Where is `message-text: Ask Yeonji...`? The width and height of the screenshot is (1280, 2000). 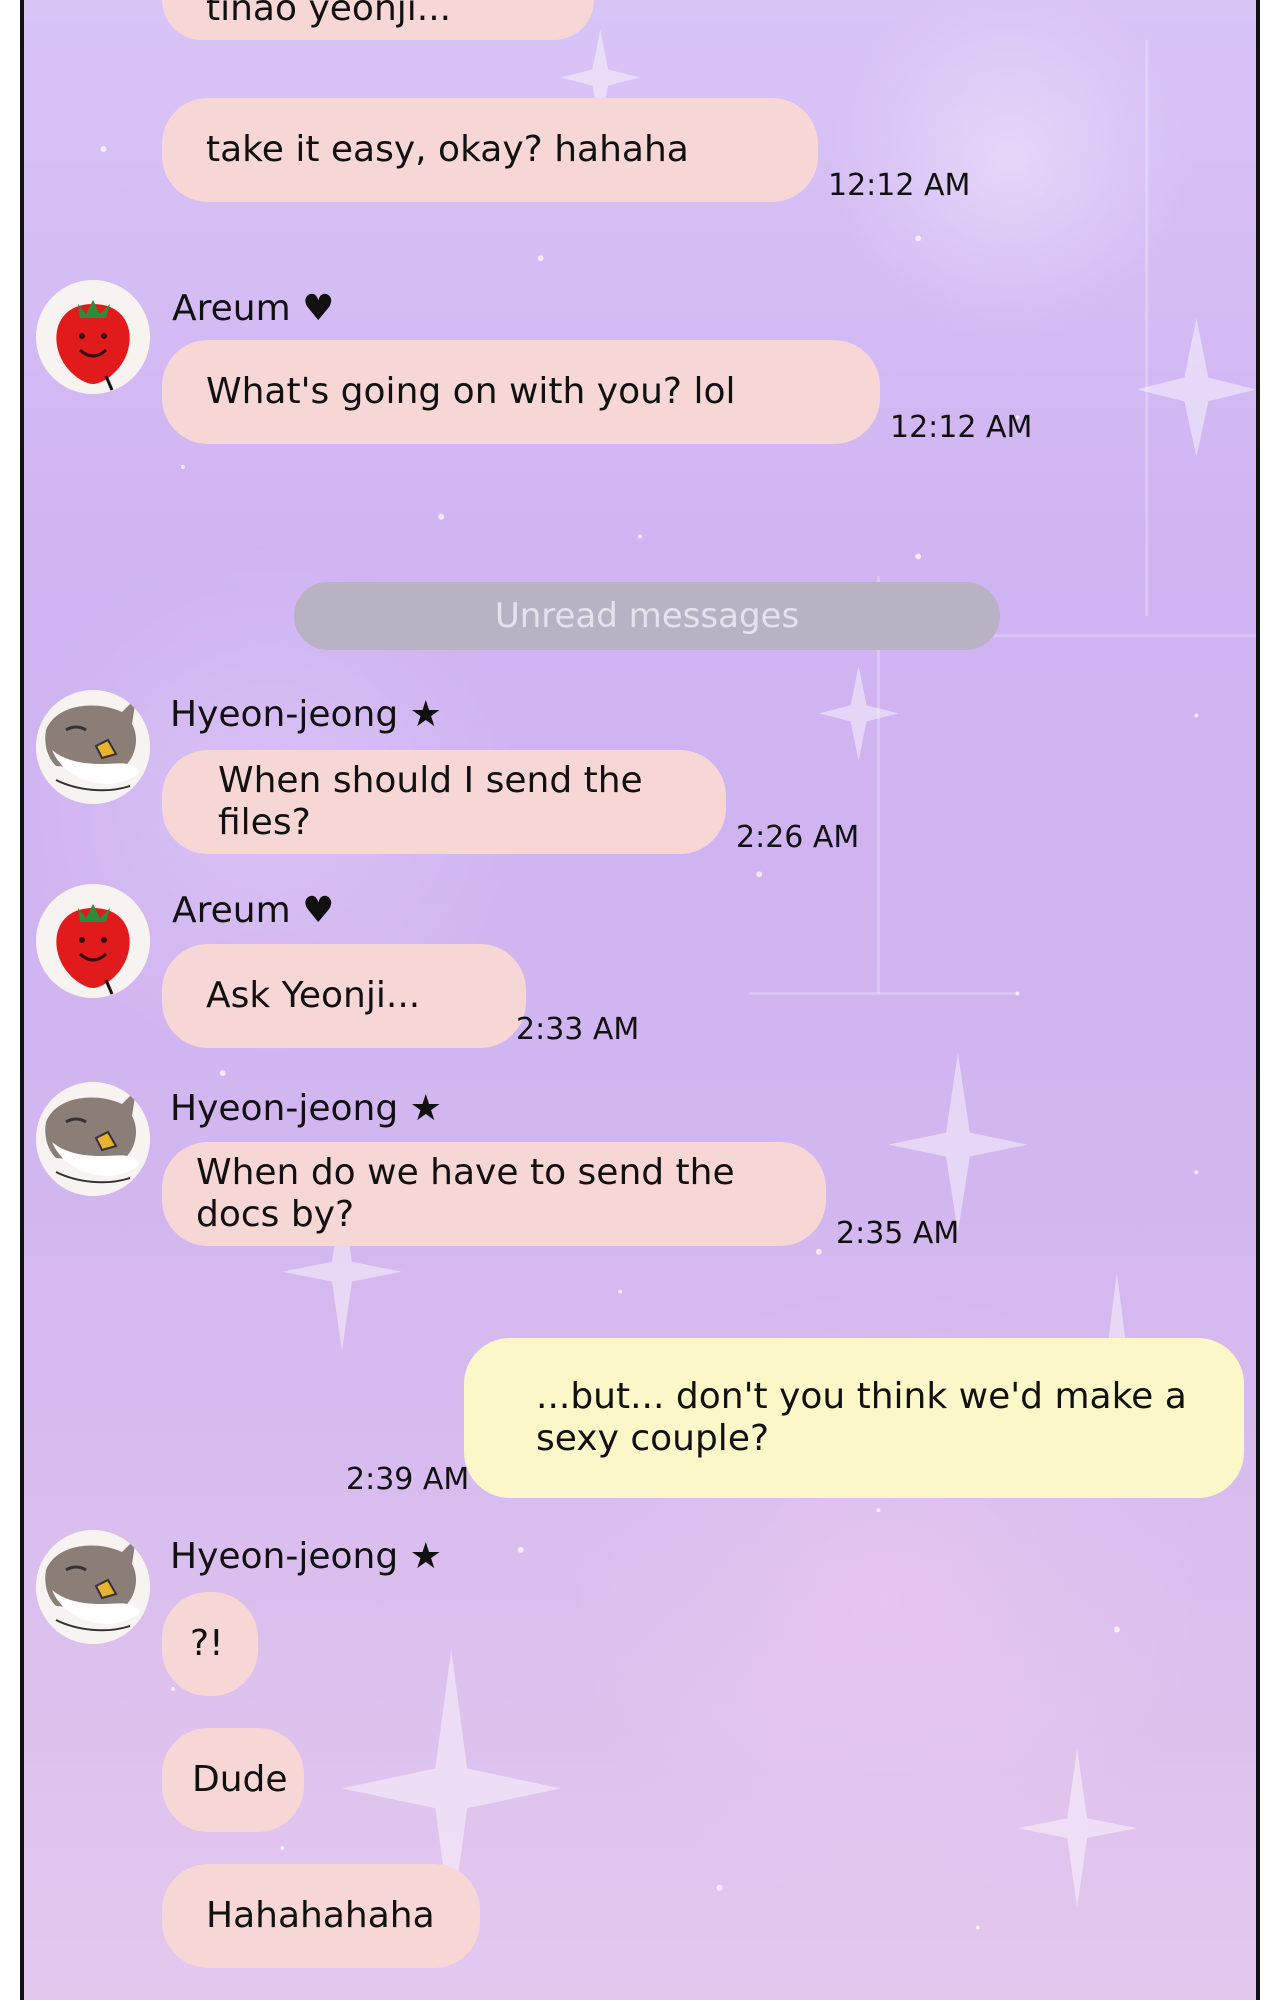 message-text: Ask Yeonji... is located at coordinates (313, 995).